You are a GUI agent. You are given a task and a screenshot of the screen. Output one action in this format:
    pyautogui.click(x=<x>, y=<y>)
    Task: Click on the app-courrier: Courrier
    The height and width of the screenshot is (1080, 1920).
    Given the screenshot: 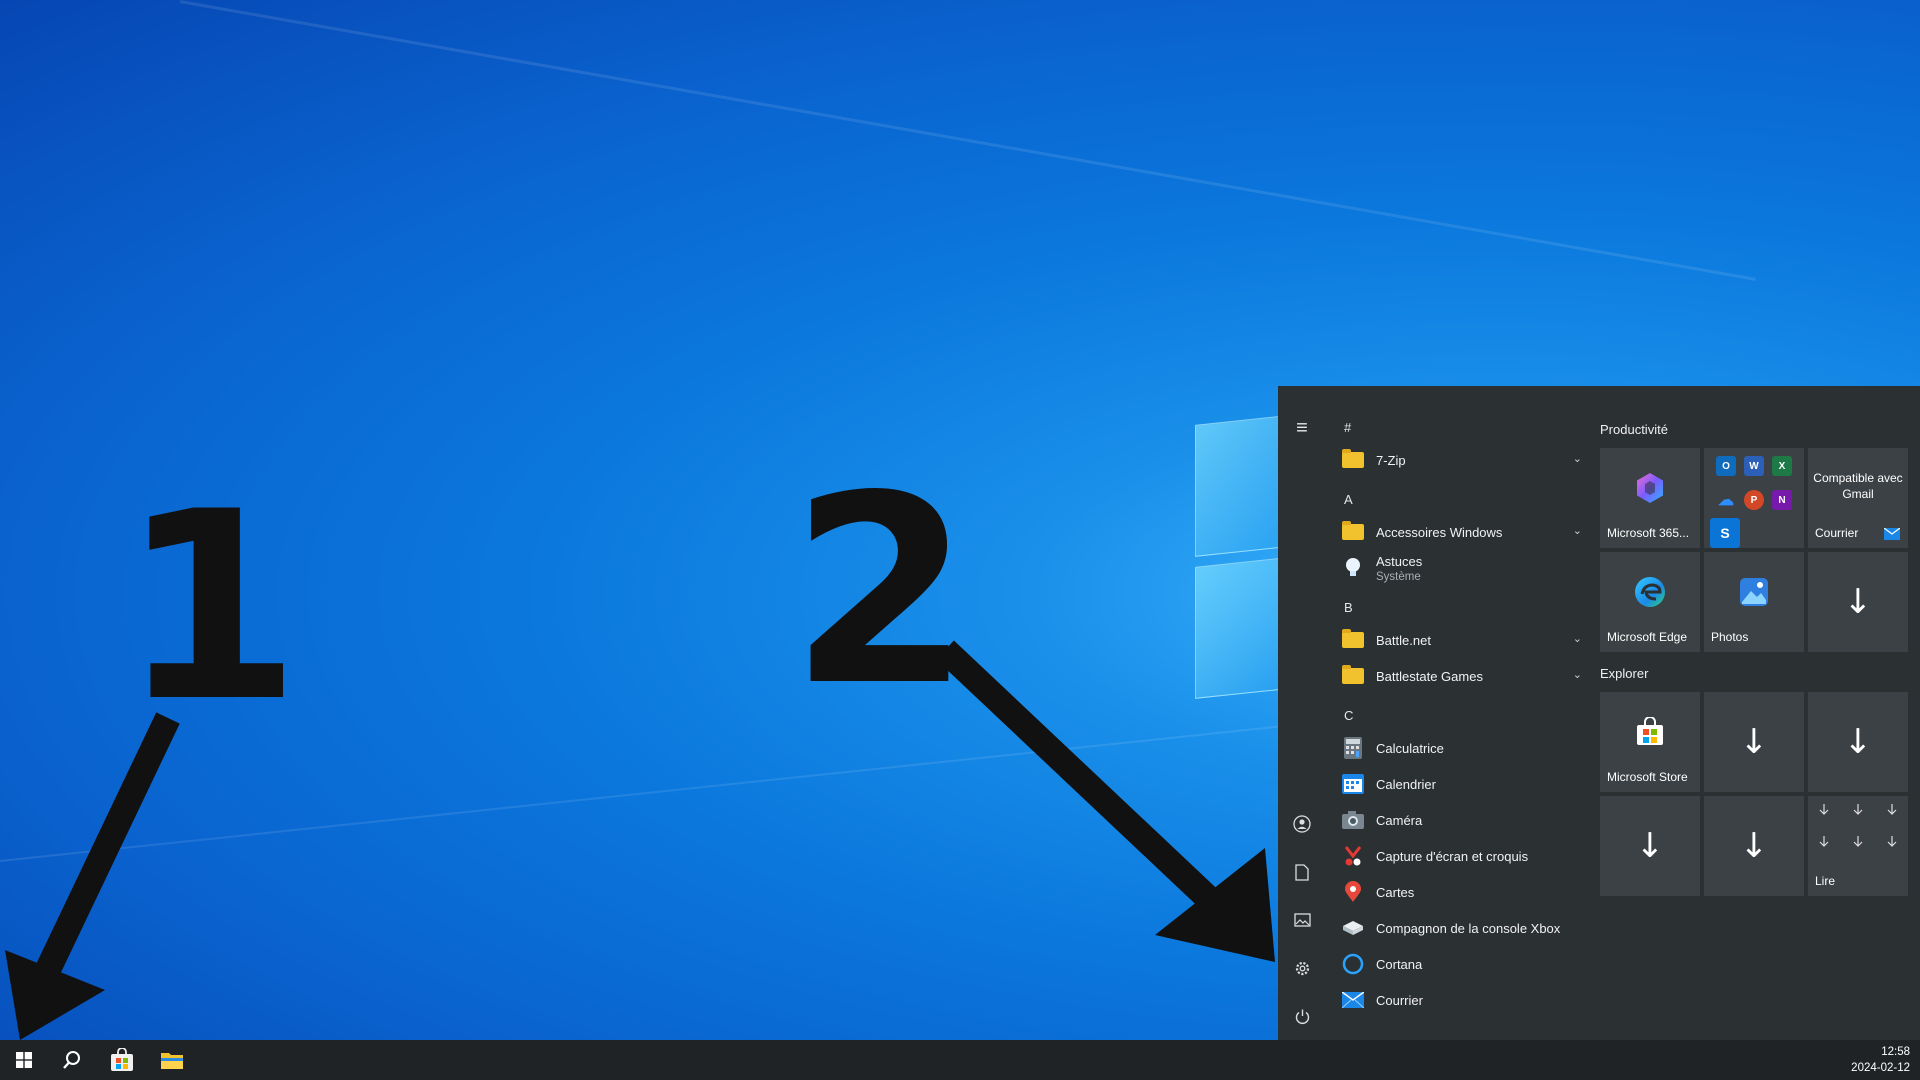 What is the action you would take?
    pyautogui.click(x=1459, y=1000)
    